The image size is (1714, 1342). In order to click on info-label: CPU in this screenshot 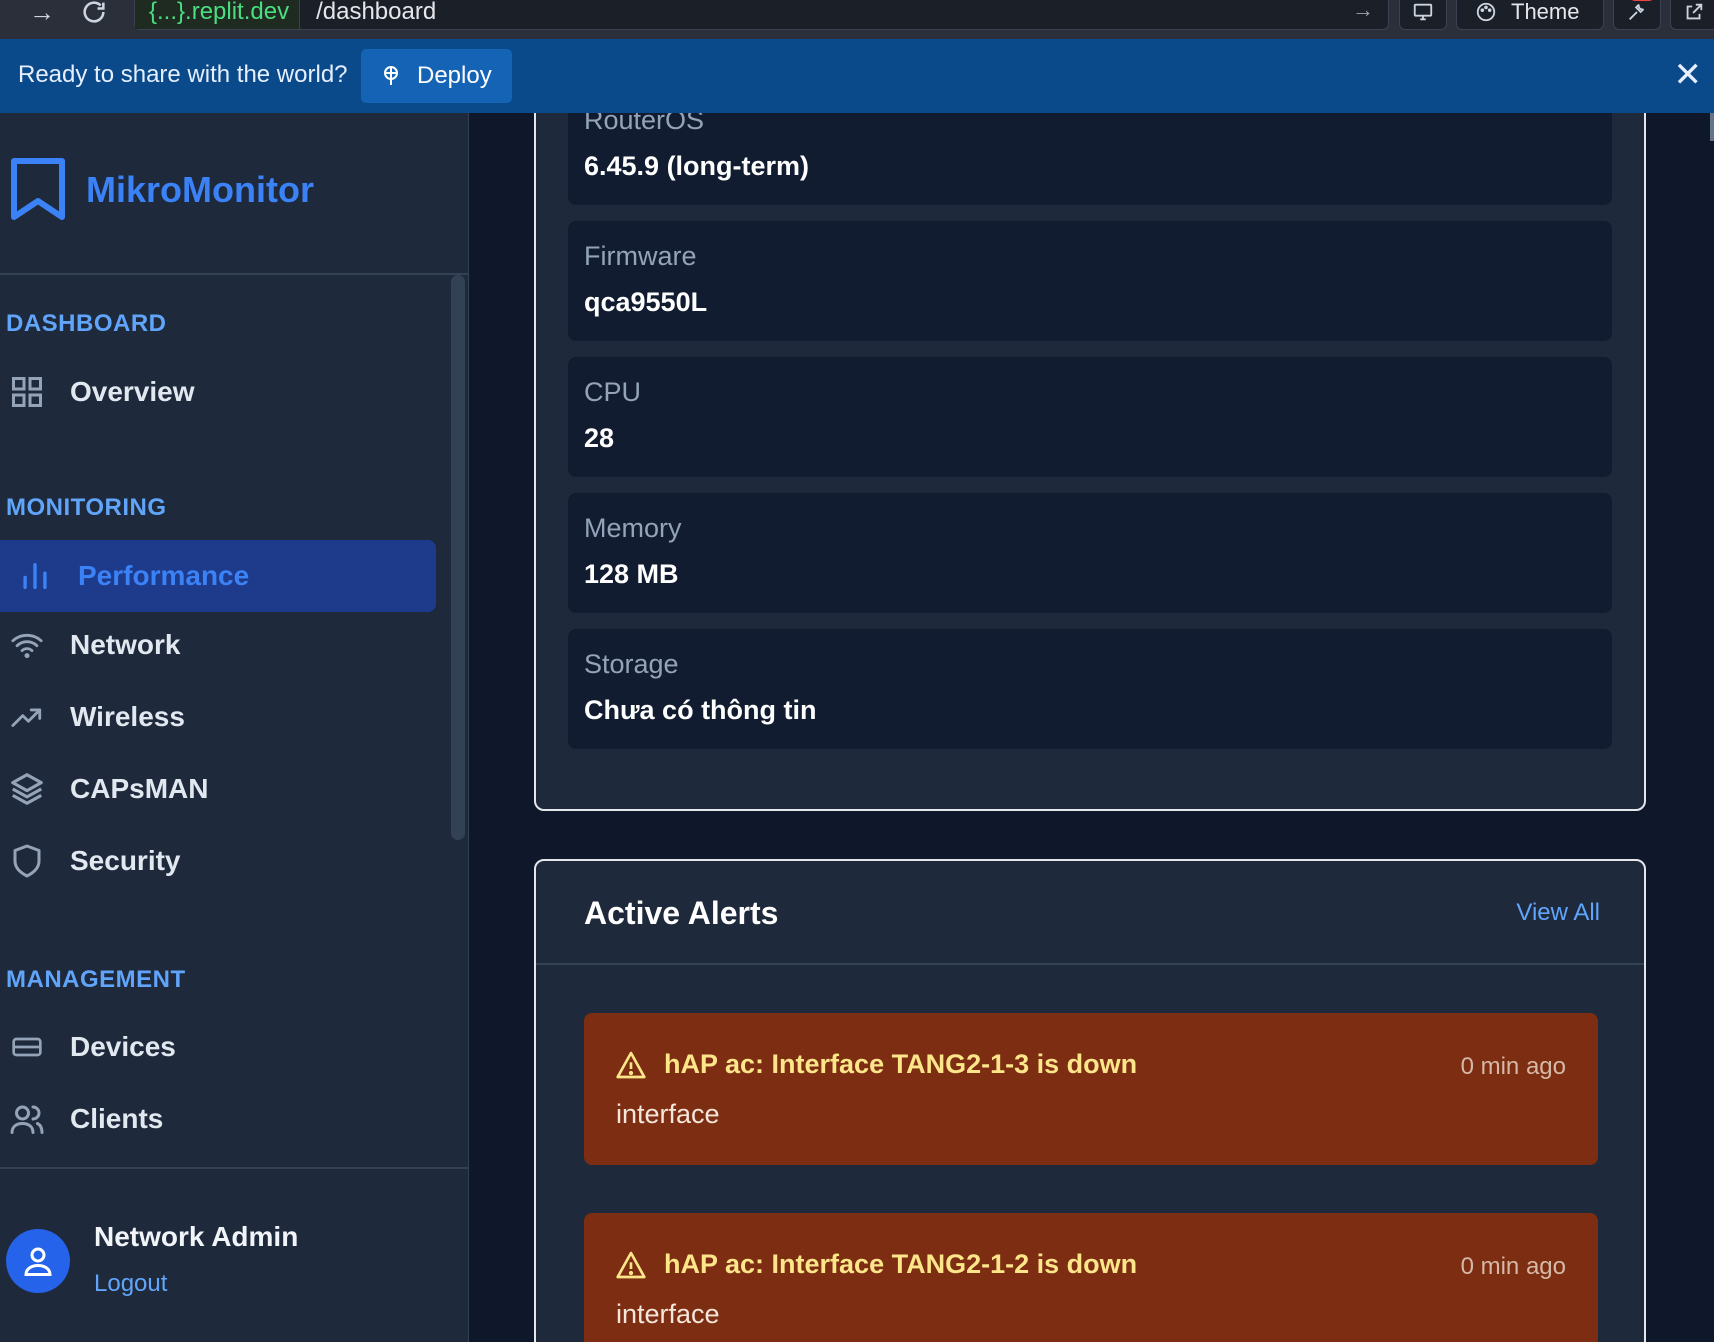, I will do `click(613, 392)`.